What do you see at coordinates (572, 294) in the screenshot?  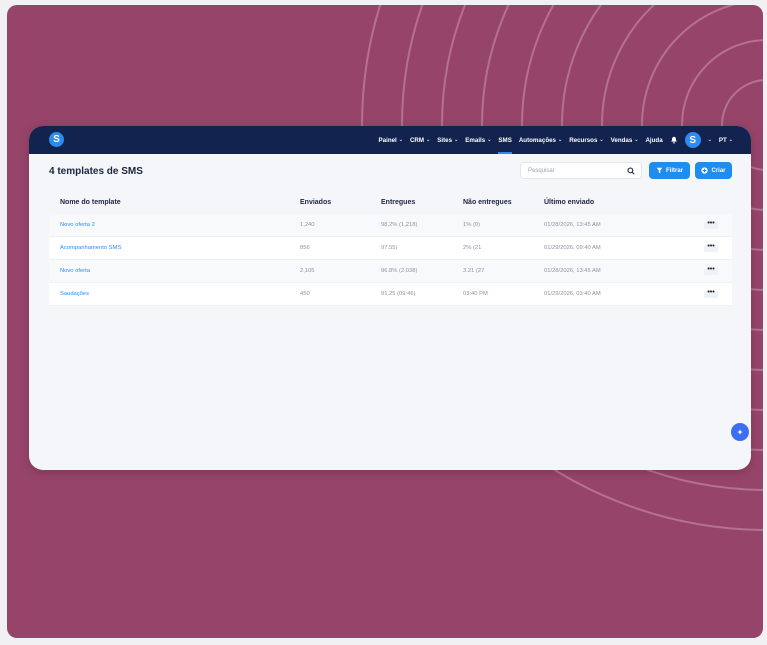 I see `last-sent-value: 01/29/2026, 03:40 AM` at bounding box center [572, 294].